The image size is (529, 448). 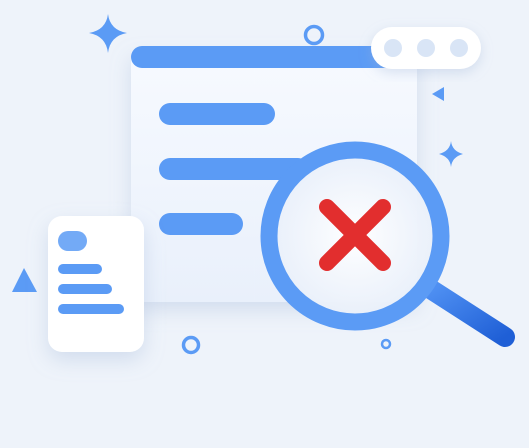 What do you see at coordinates (468, 313) in the screenshot?
I see `magnifier-handle` at bounding box center [468, 313].